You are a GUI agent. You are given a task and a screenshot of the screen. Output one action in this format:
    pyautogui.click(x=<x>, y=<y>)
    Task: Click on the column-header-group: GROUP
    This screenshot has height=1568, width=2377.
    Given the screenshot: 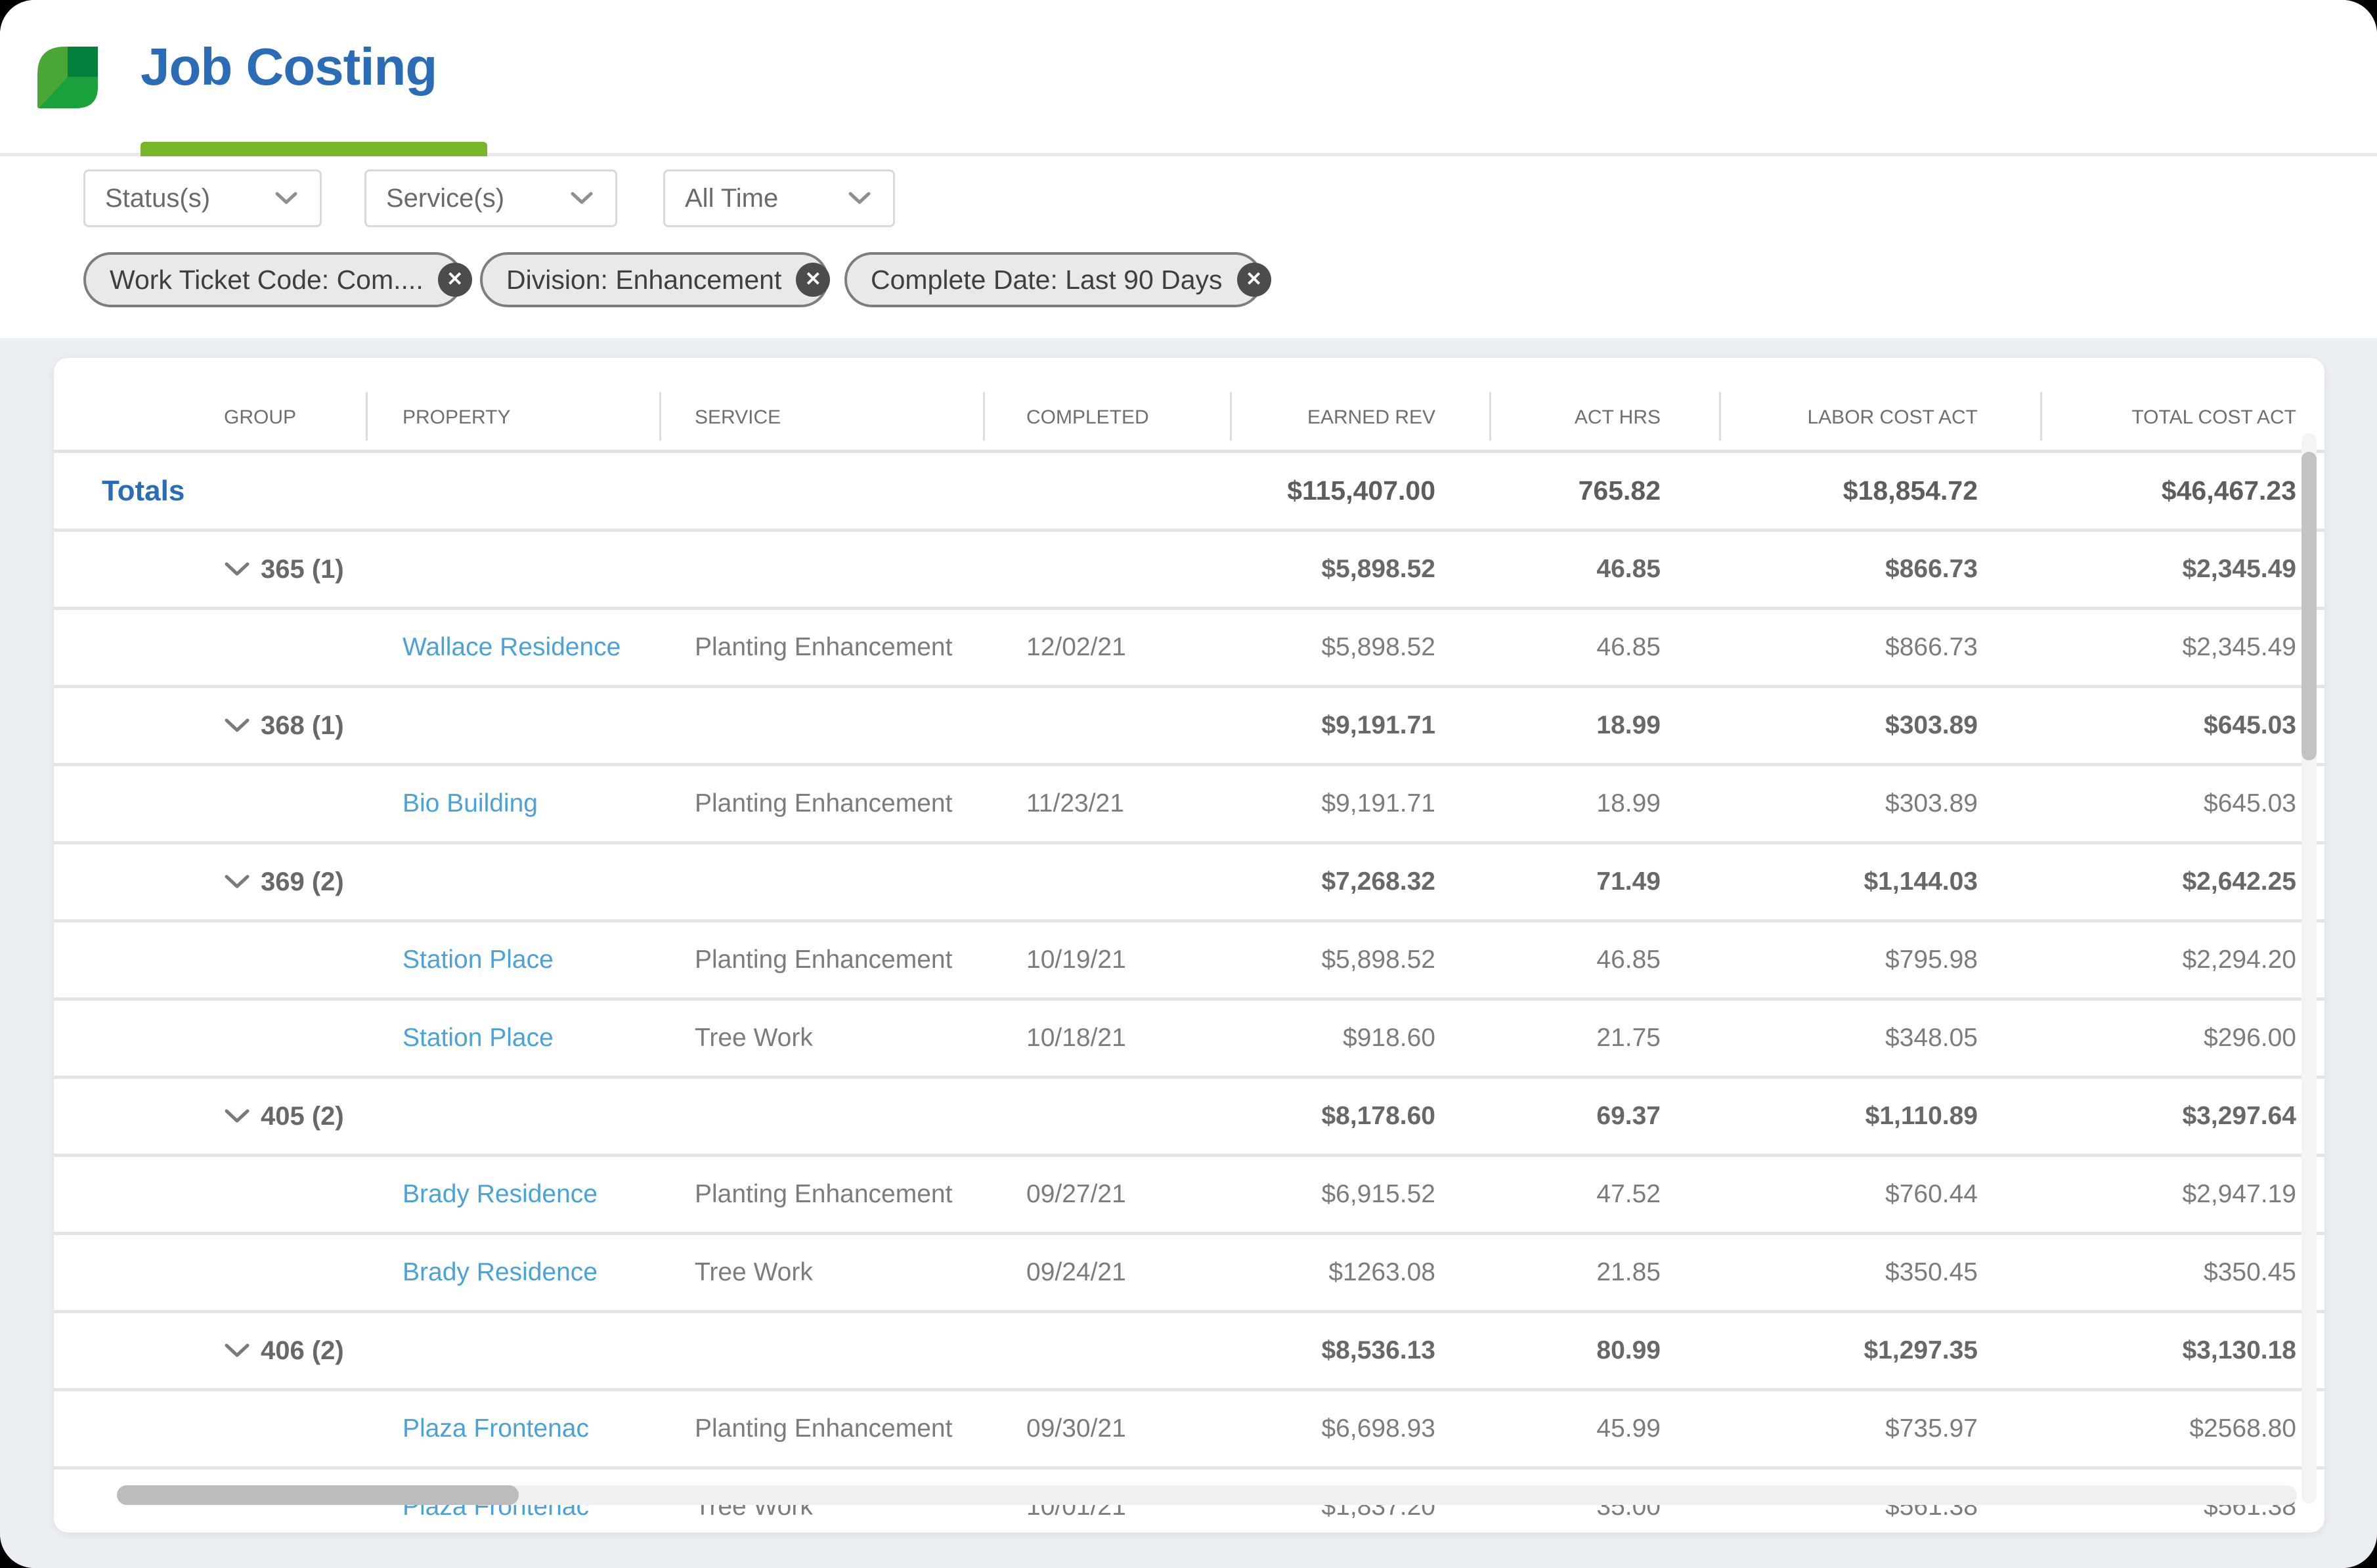 What is the action you would take?
    pyautogui.click(x=260, y=417)
    